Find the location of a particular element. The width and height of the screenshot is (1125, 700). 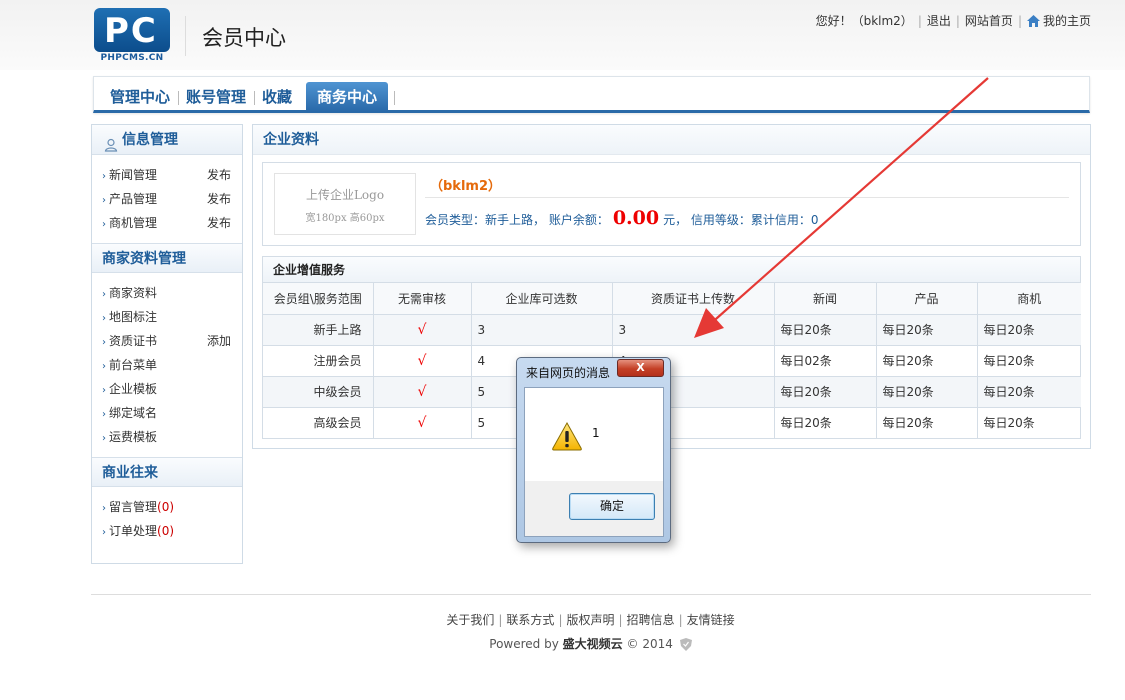

dialog-message: 1 is located at coordinates (596, 433).